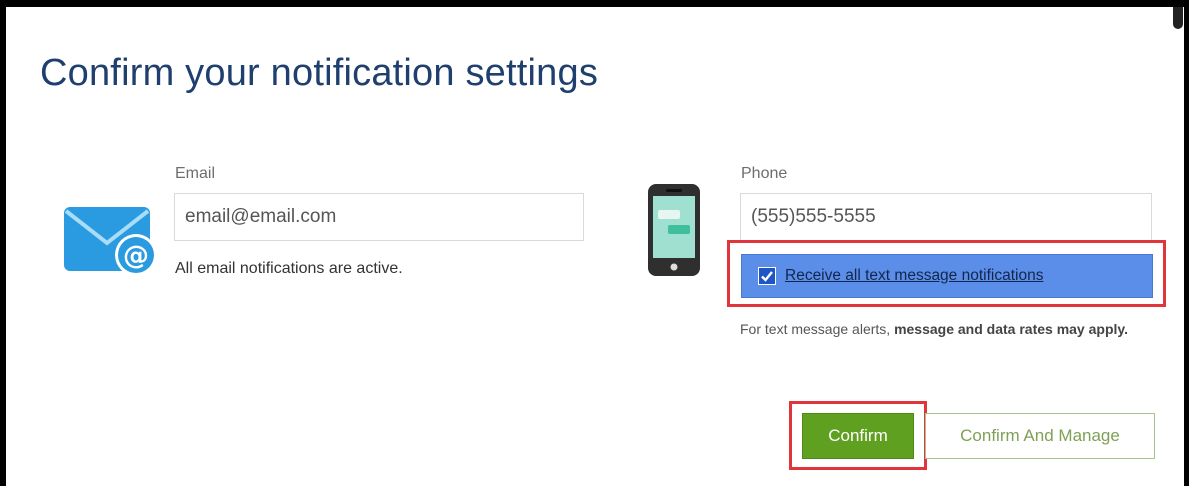 Image resolution: width=1189 pixels, height=486 pixels. Describe the element at coordinates (319, 73) in the screenshot. I see `page-title: Confirm your notification settings` at that location.